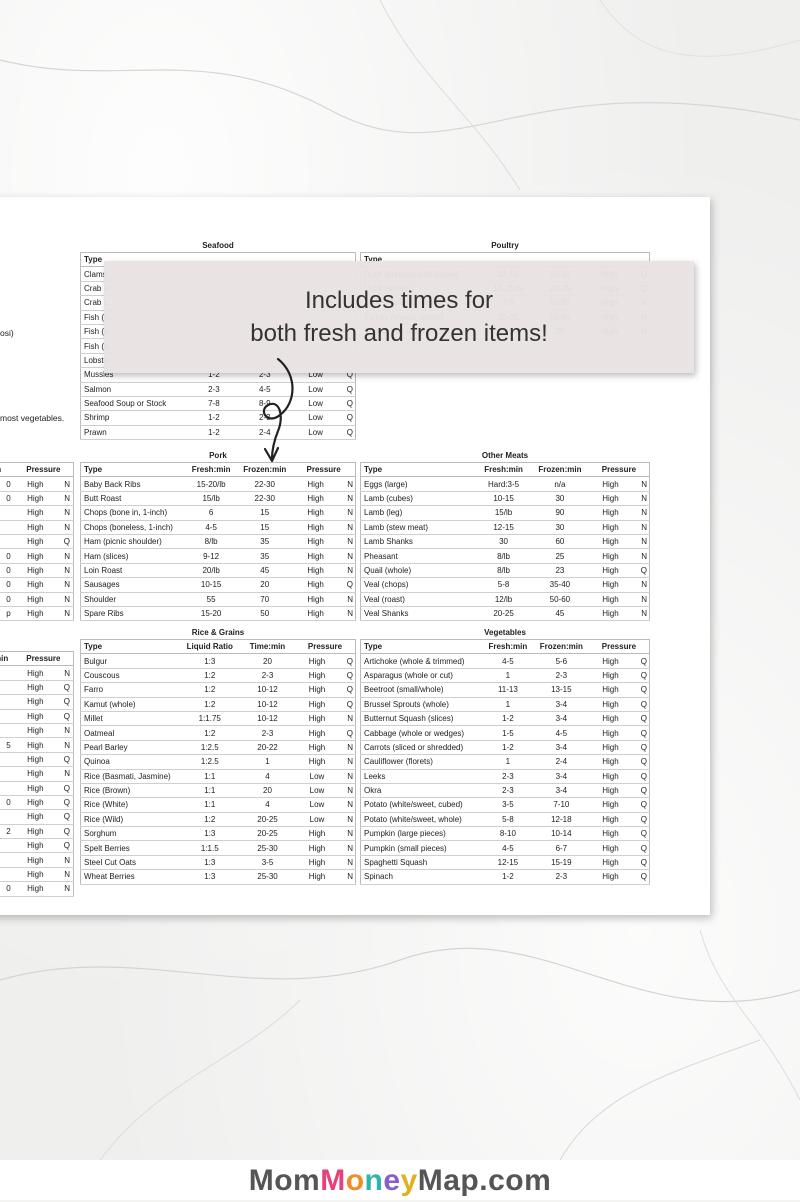 The width and height of the screenshot is (800, 1202). I want to click on table-row: Millet 1:1.75 10-12 High N, so click(218, 719).